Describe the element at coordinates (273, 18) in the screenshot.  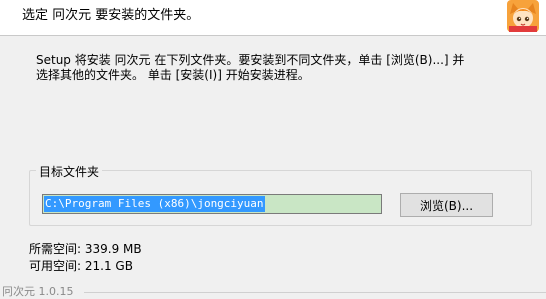
I see `header-panel: 选定 冋次元 要安装的文件夹。` at that location.